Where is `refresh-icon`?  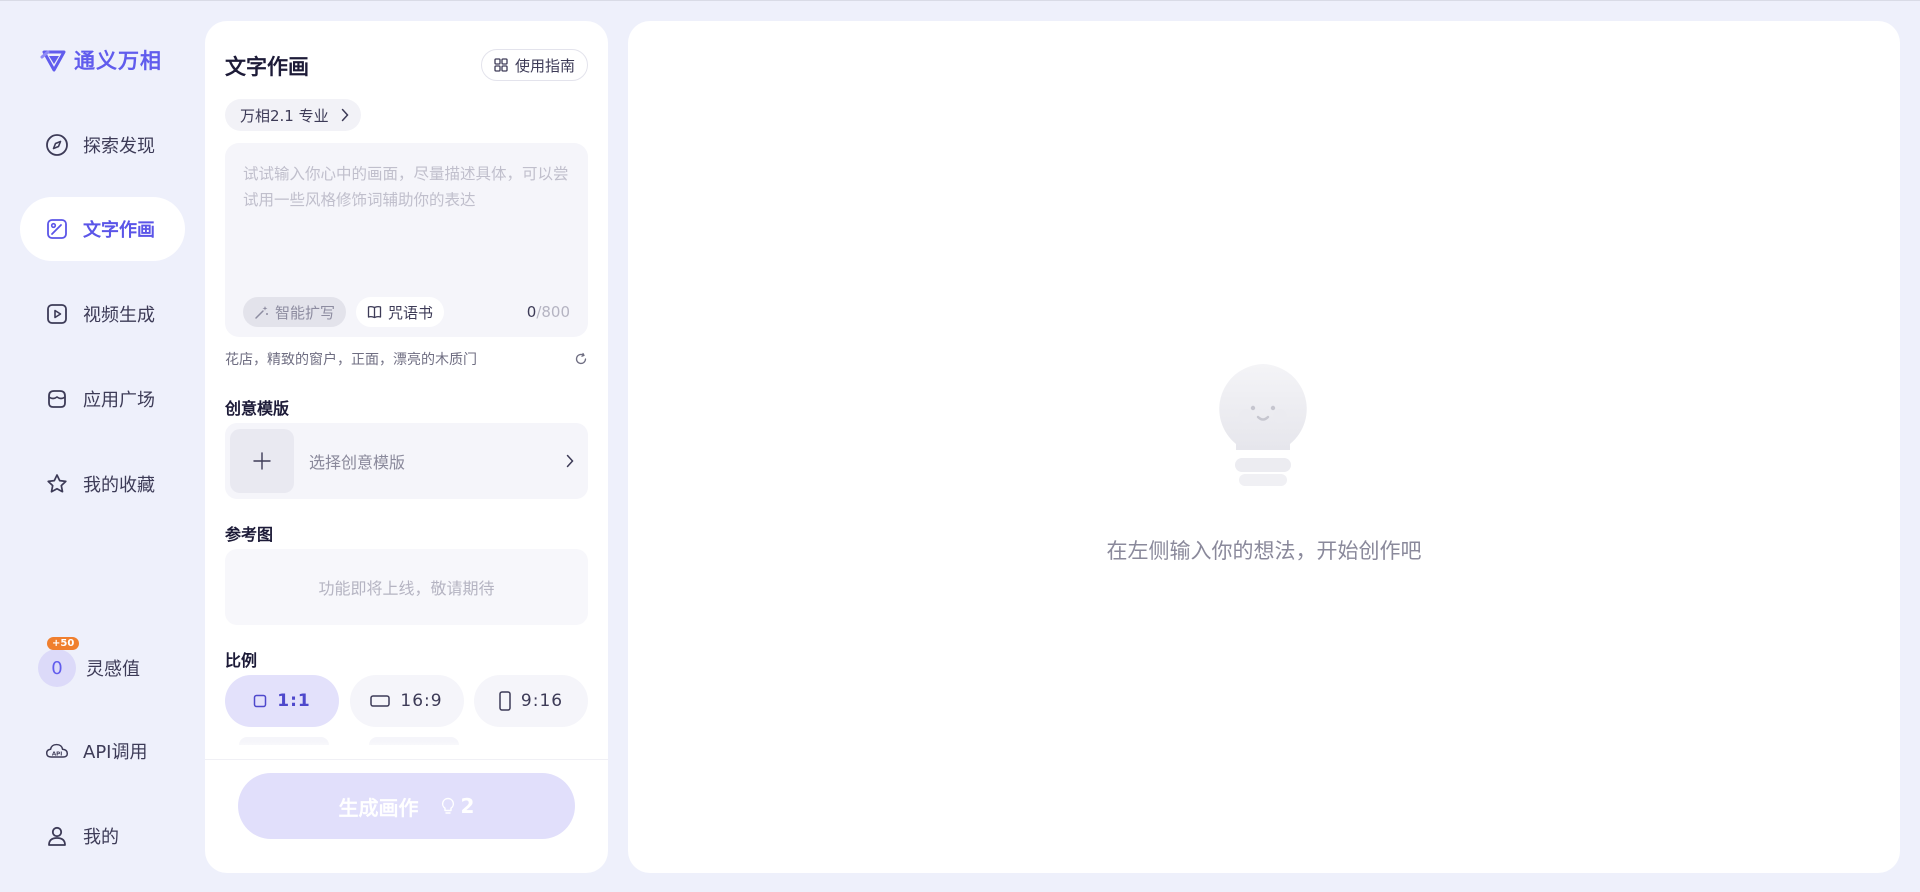
refresh-icon is located at coordinates (581, 359).